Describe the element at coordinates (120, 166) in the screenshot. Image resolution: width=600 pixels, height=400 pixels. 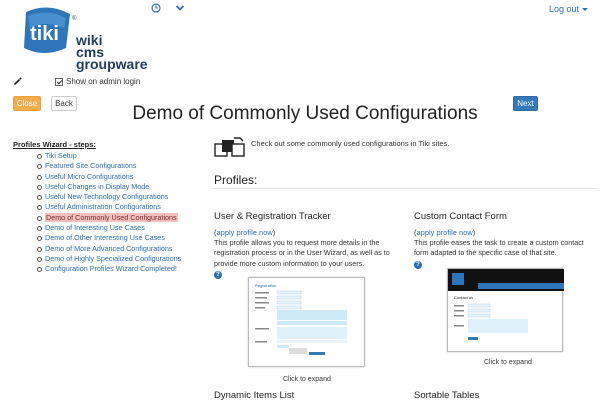
I see `step-featured-site-configurations: Featured Site Configurations` at that location.